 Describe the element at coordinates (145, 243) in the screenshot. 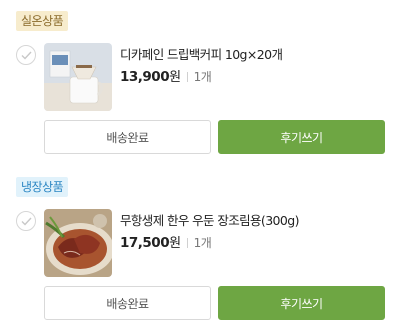

I see `price: 17,500` at that location.